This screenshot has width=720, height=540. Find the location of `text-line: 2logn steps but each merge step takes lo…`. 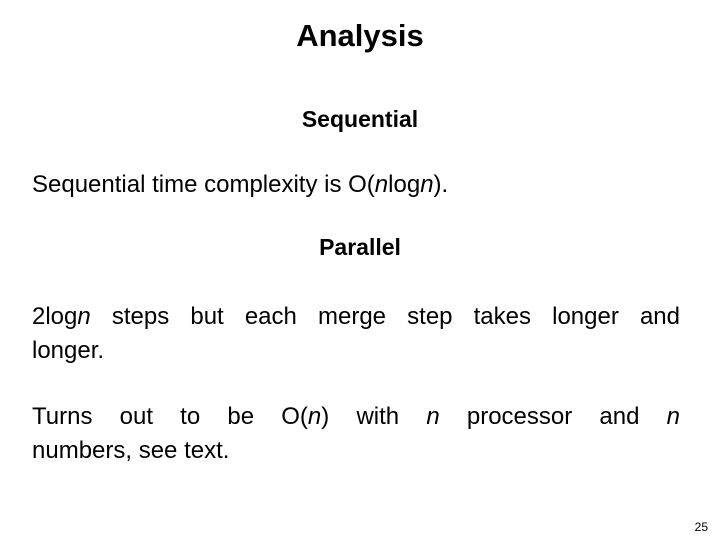

text-line: 2logn steps but each merge step takes lo… is located at coordinates (356, 317).